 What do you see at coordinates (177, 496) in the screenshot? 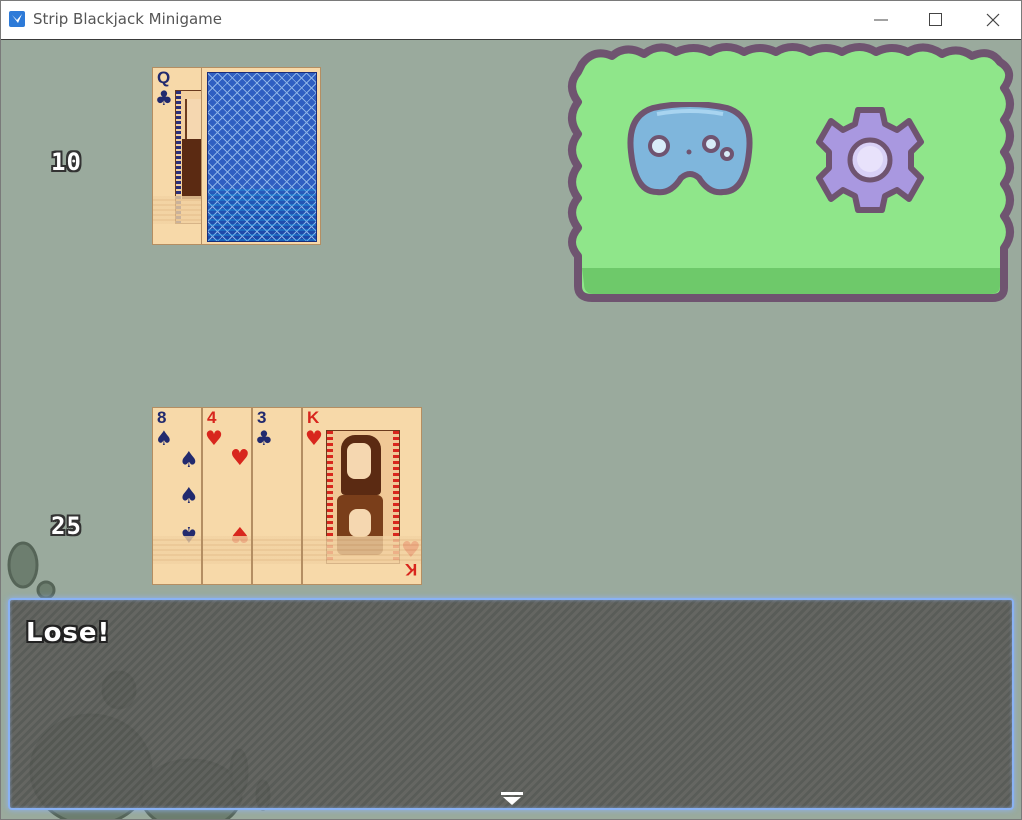
I see `player-card-8-spades: 8 ♠ ♠ ♠ ♠` at bounding box center [177, 496].